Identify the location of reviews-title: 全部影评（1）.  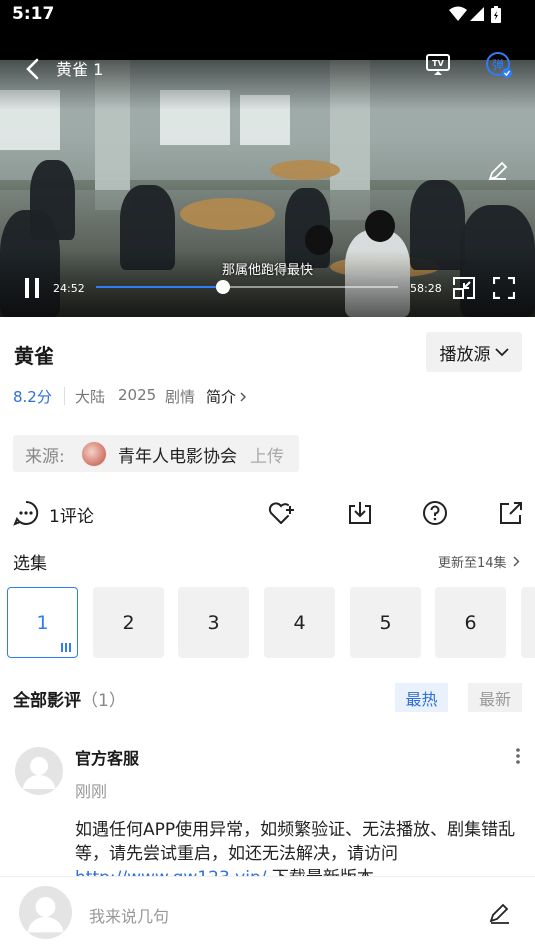
(69, 698).